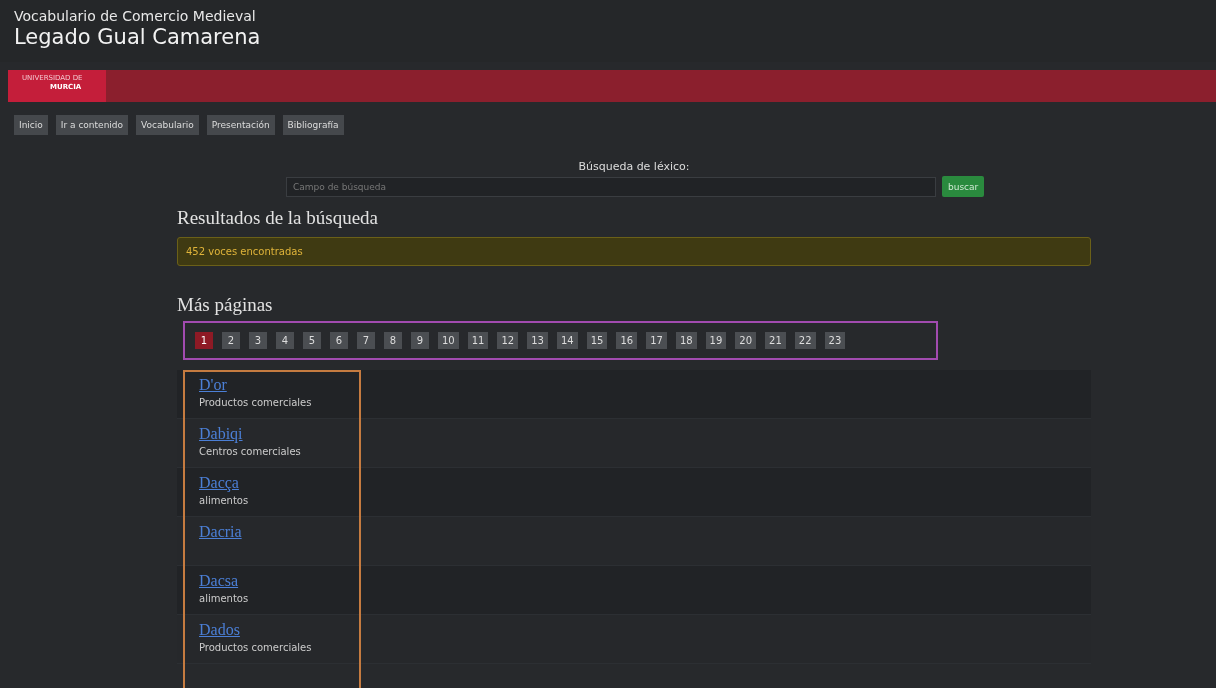  I want to click on page-button: 6, so click(339, 340).